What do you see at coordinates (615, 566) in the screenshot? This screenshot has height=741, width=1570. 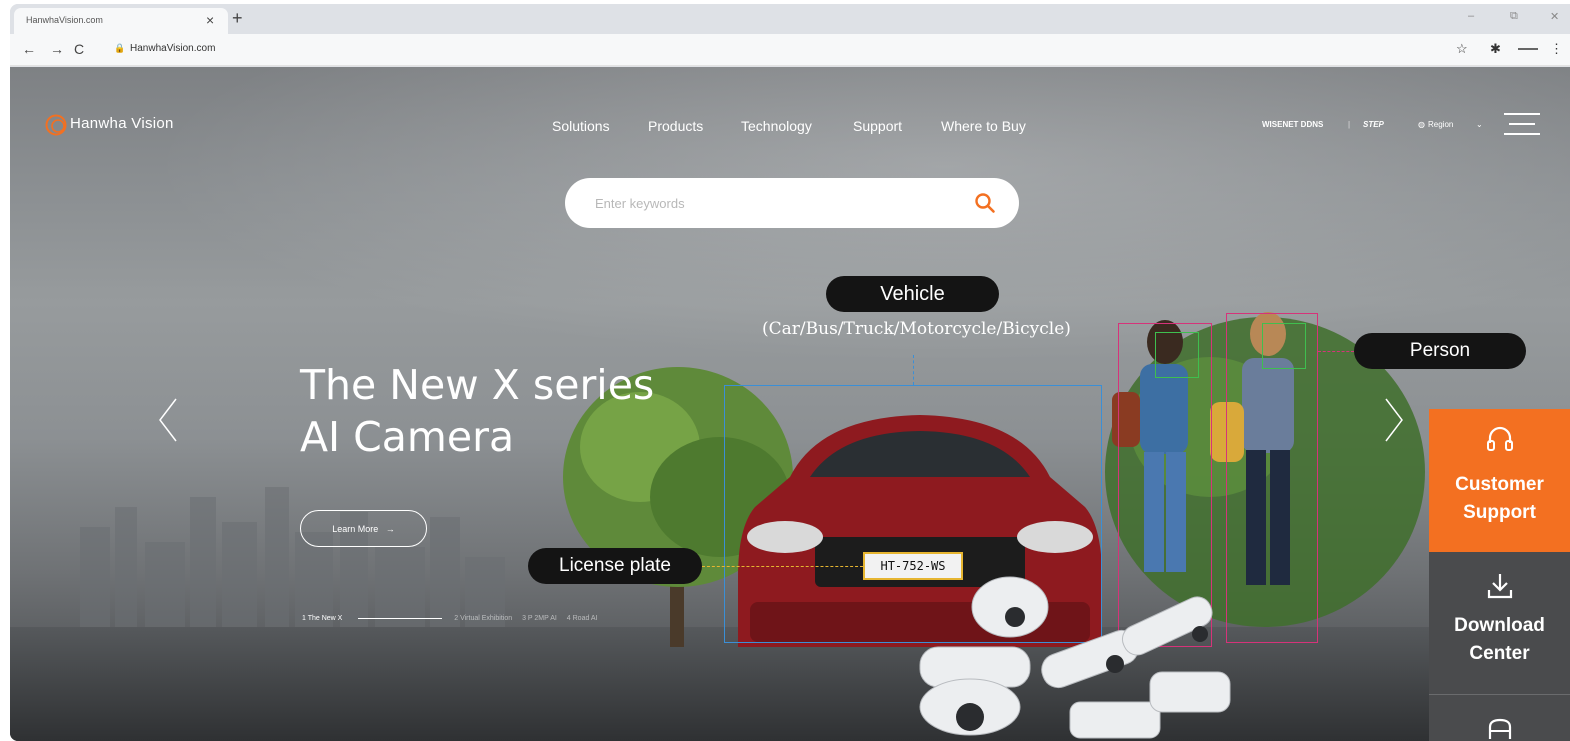 I see `license-plate-label: License plate` at bounding box center [615, 566].